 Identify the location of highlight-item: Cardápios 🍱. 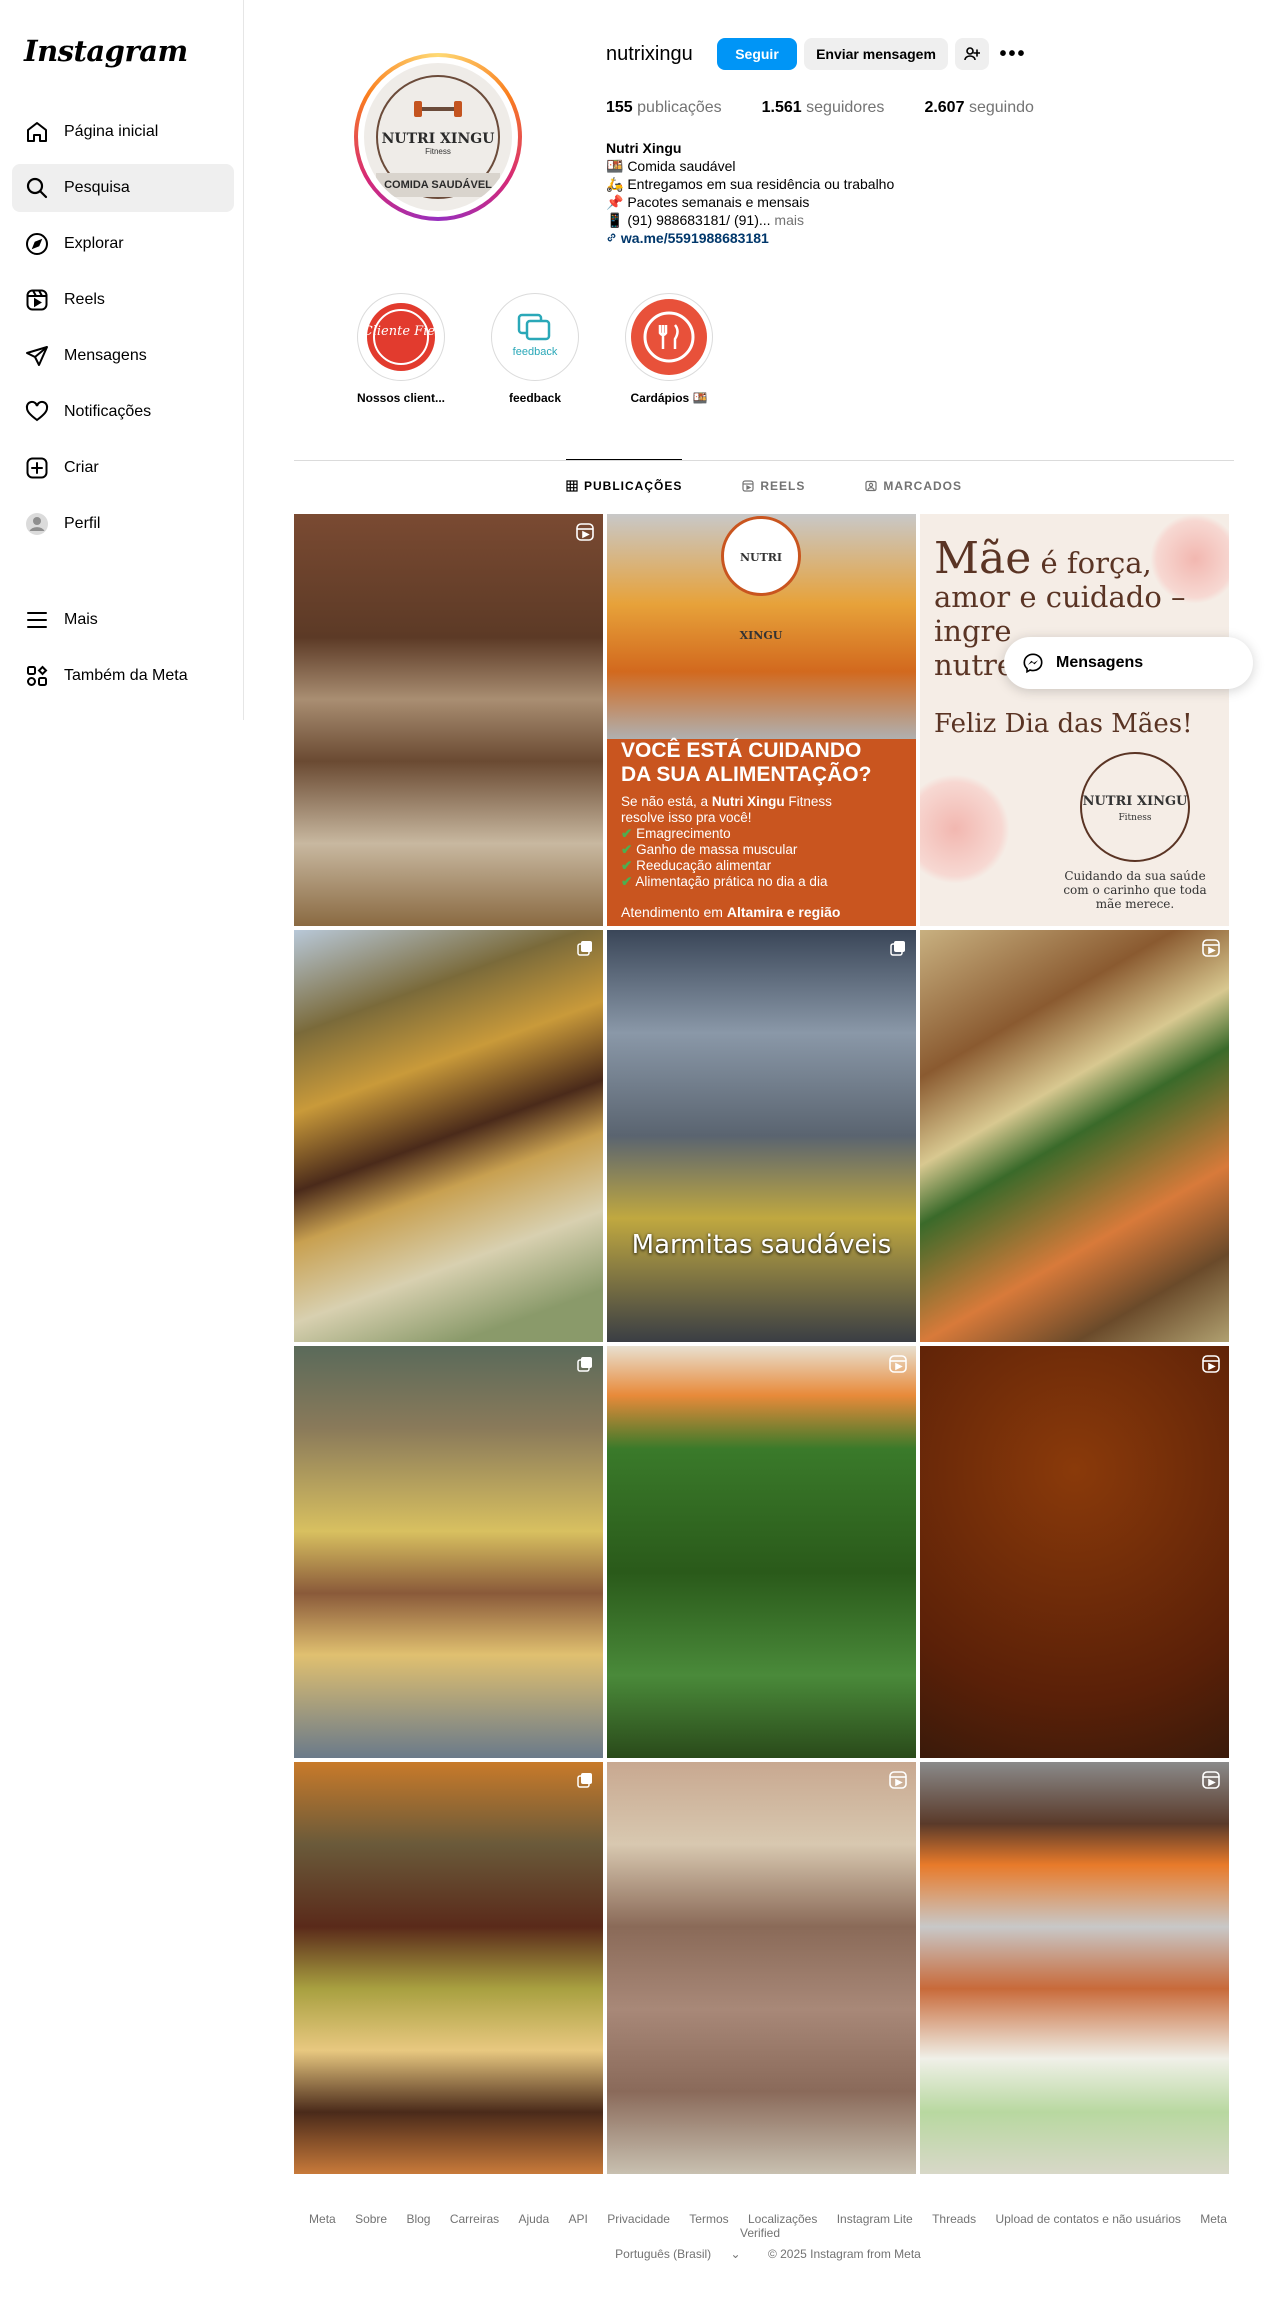
(669, 349).